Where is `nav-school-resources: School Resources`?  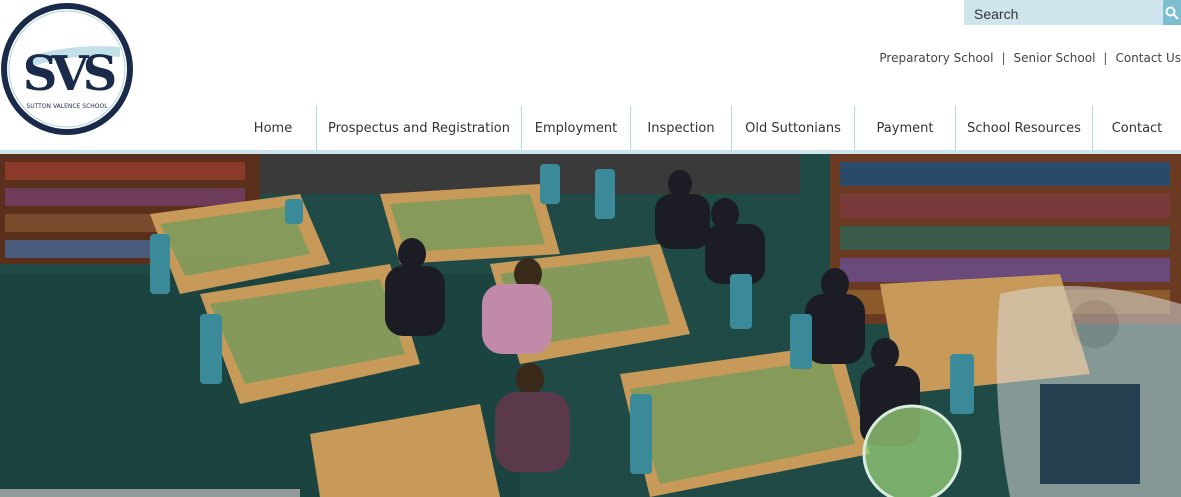 nav-school-resources: School Resources is located at coordinates (1023, 128).